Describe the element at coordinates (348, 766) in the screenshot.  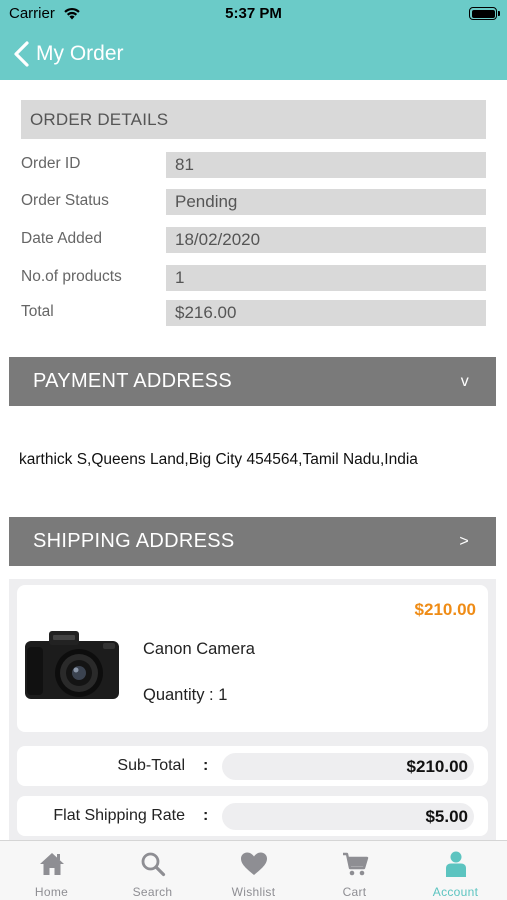
I see `subtotal-field: $210.00` at that location.